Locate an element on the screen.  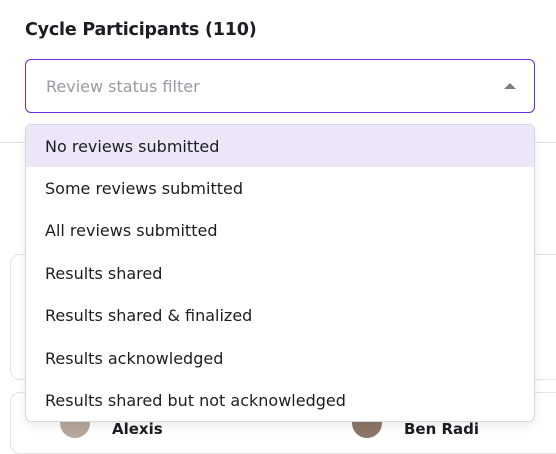
option-results-shared: Results shared is located at coordinates (280, 273).